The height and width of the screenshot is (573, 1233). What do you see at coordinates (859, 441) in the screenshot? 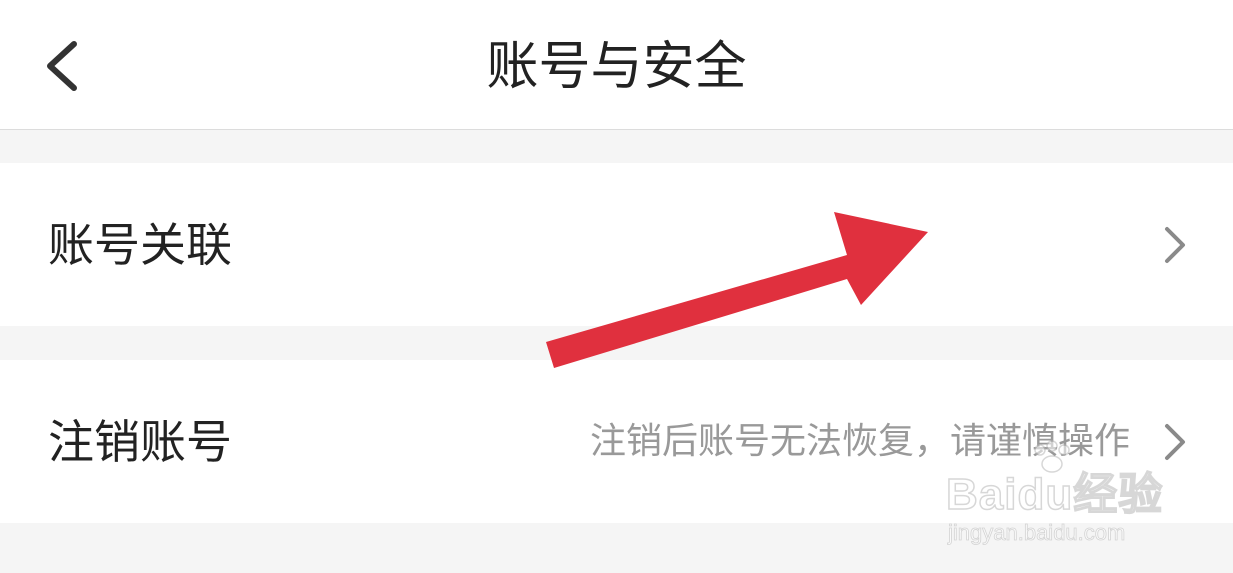
I see `cancel-account-hint: 注销后账号无法恢复，请谨慎操作` at bounding box center [859, 441].